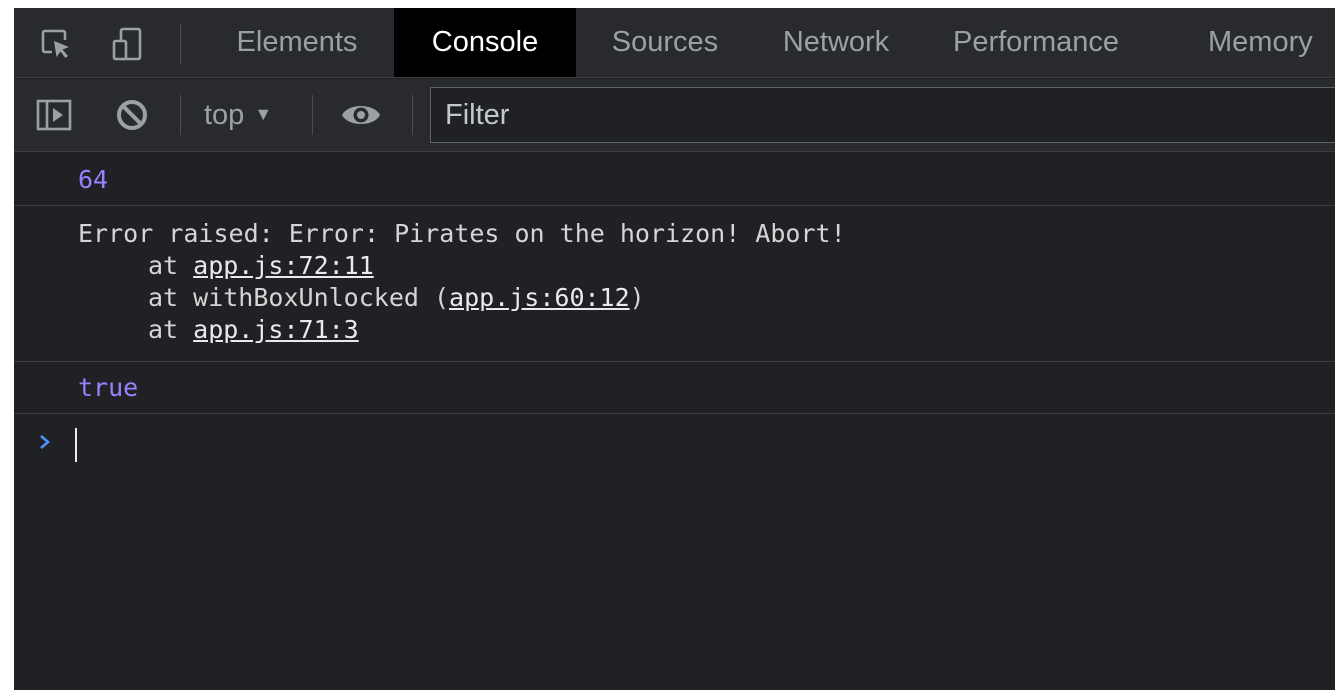 The image size is (1335, 690). I want to click on console-prompt, so click(674, 446).